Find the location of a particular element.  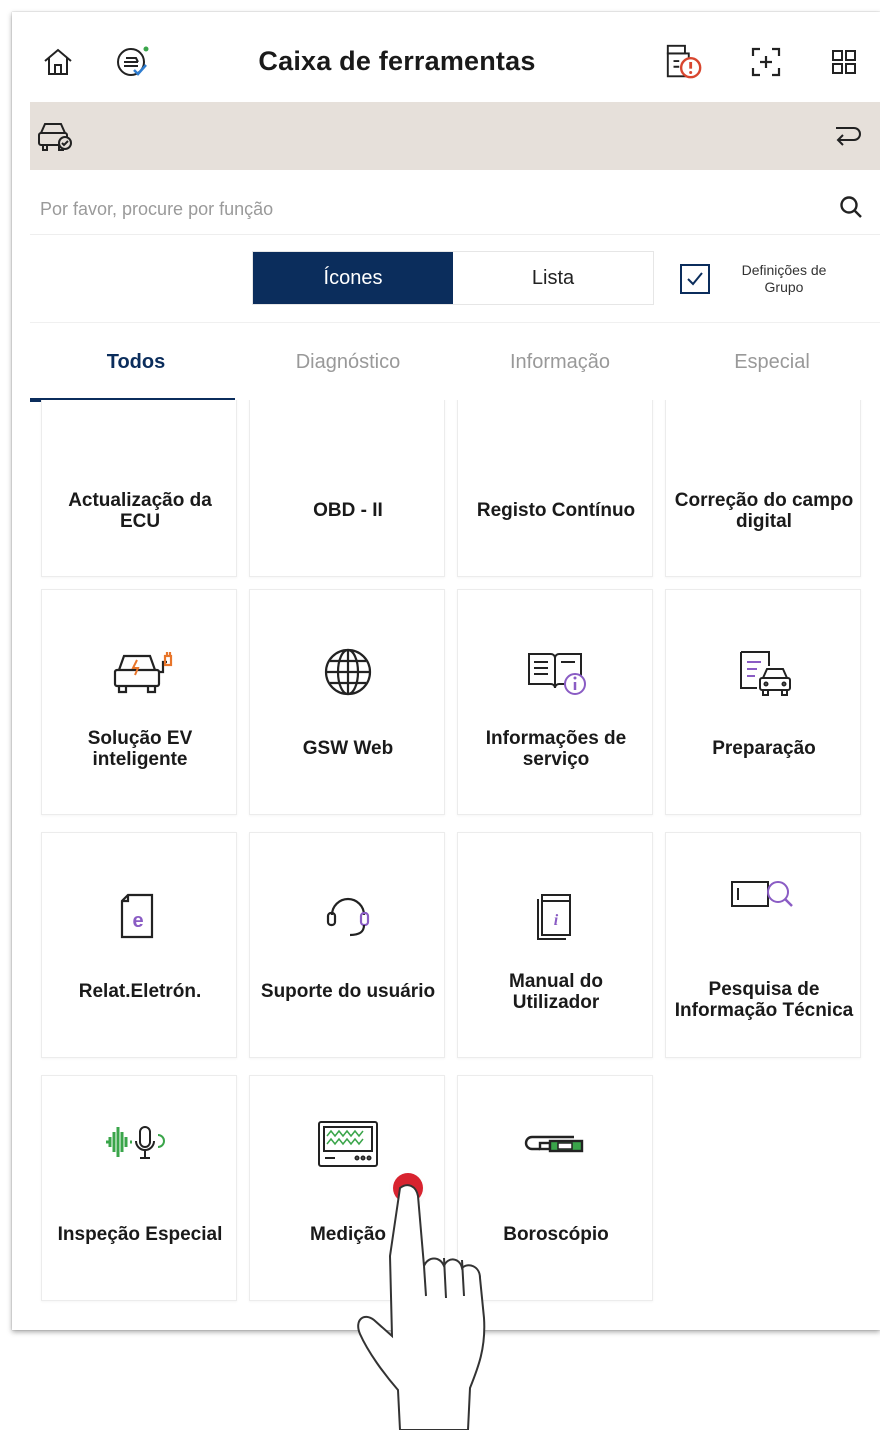

tool-card-user-manual: i Manual do Utilizador is located at coordinates (555, 945).